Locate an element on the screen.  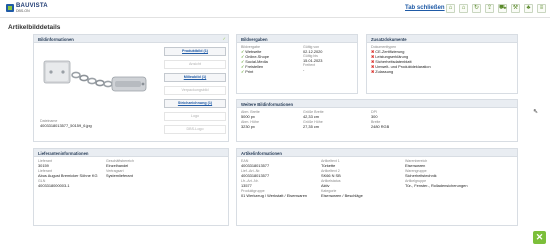
close-x-button: ✕ is located at coordinates (539, 237).